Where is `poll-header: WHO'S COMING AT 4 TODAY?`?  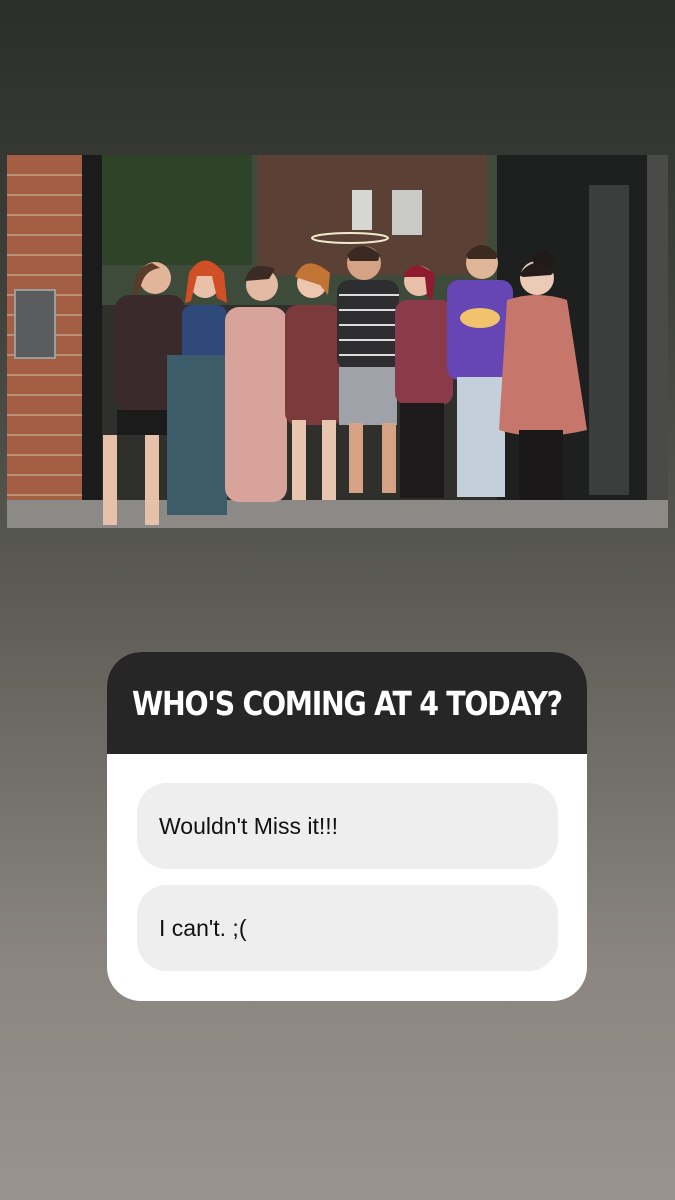 poll-header: WHO'S COMING AT 4 TODAY? is located at coordinates (347, 703).